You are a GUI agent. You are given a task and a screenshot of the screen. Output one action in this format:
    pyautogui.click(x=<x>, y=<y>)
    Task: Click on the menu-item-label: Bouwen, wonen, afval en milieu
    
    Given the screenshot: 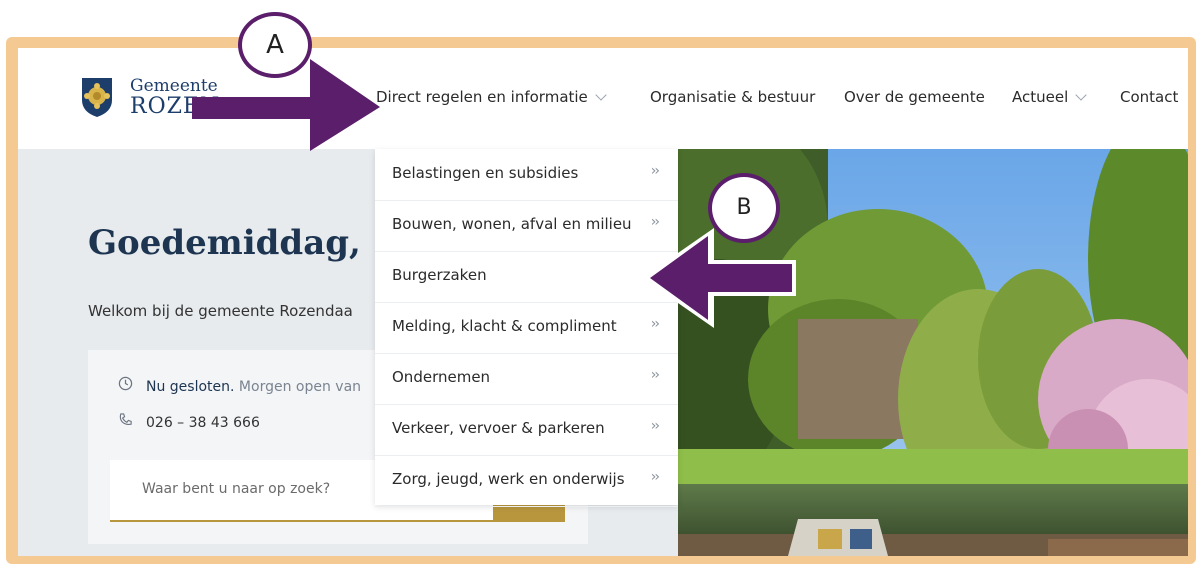 What is the action you would take?
    pyautogui.click(x=512, y=224)
    